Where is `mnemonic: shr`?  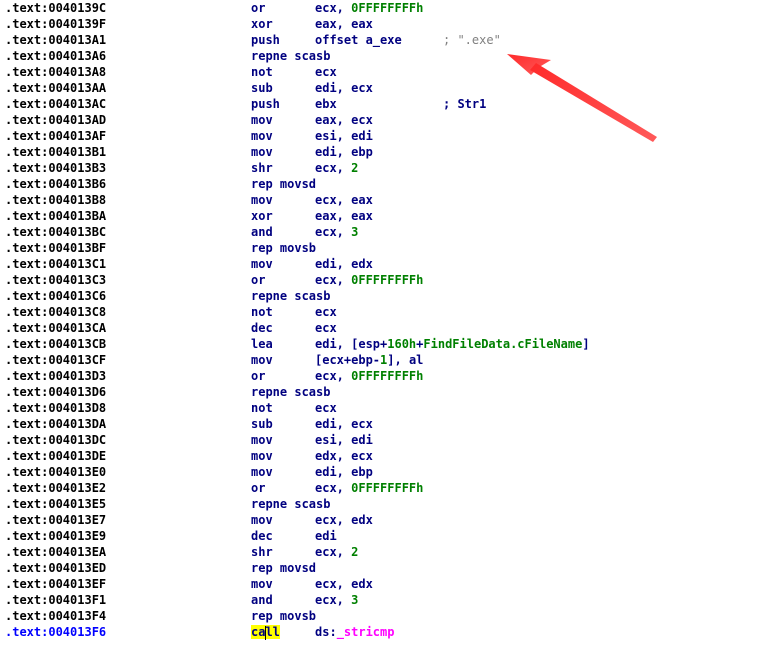
mnemonic: shr is located at coordinates (262, 552).